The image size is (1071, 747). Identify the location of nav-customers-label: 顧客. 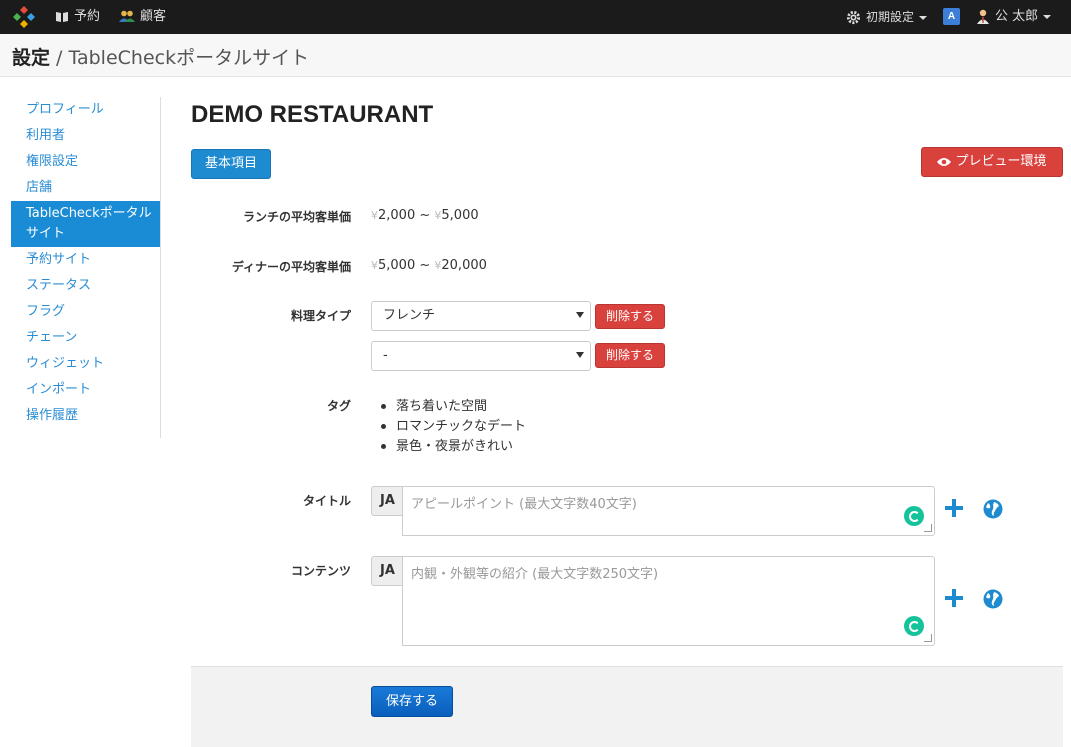
(153, 16).